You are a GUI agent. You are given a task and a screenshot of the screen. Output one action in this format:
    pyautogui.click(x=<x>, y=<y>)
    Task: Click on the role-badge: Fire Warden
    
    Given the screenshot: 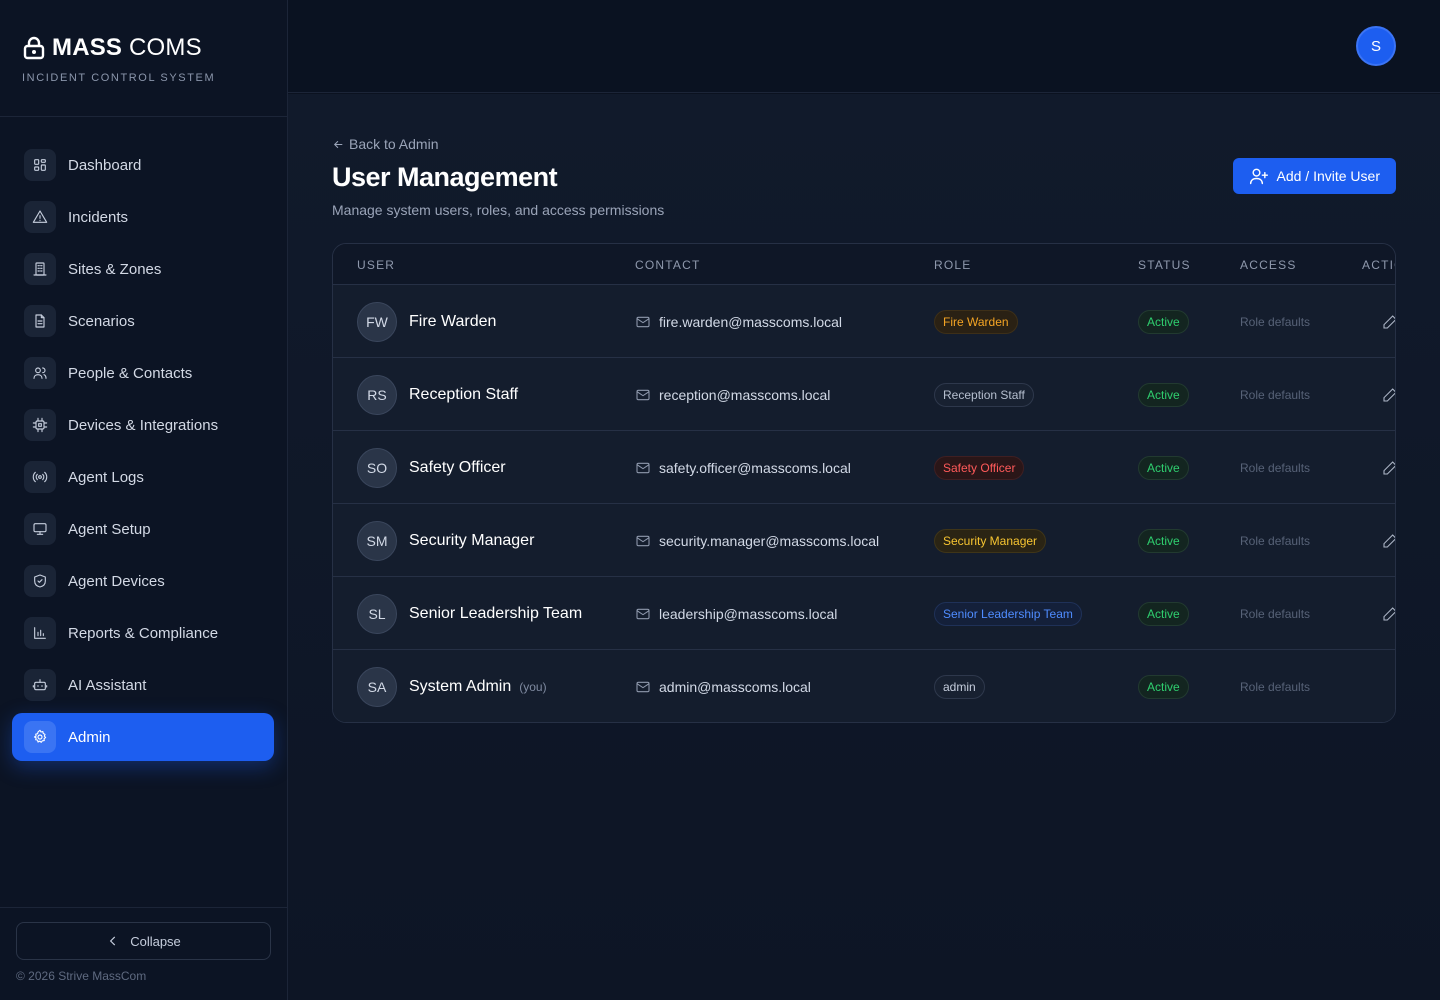 What is the action you would take?
    pyautogui.click(x=976, y=321)
    